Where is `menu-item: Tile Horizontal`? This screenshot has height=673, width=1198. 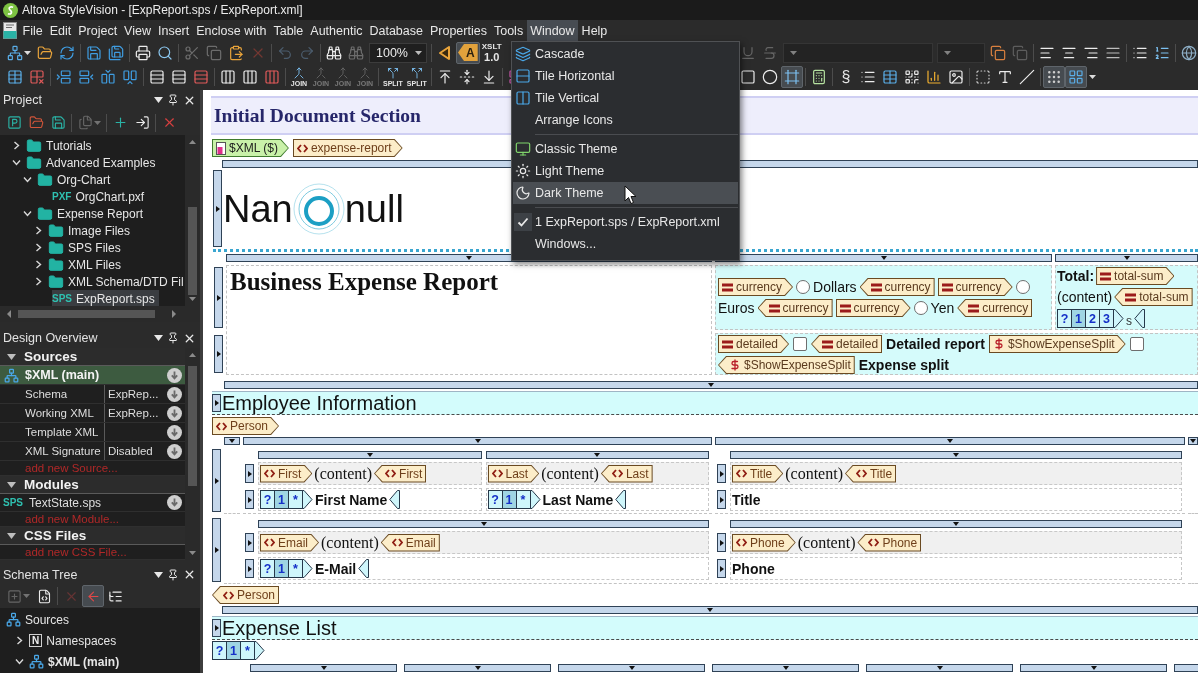
menu-item: Tile Horizontal is located at coordinates (625, 76).